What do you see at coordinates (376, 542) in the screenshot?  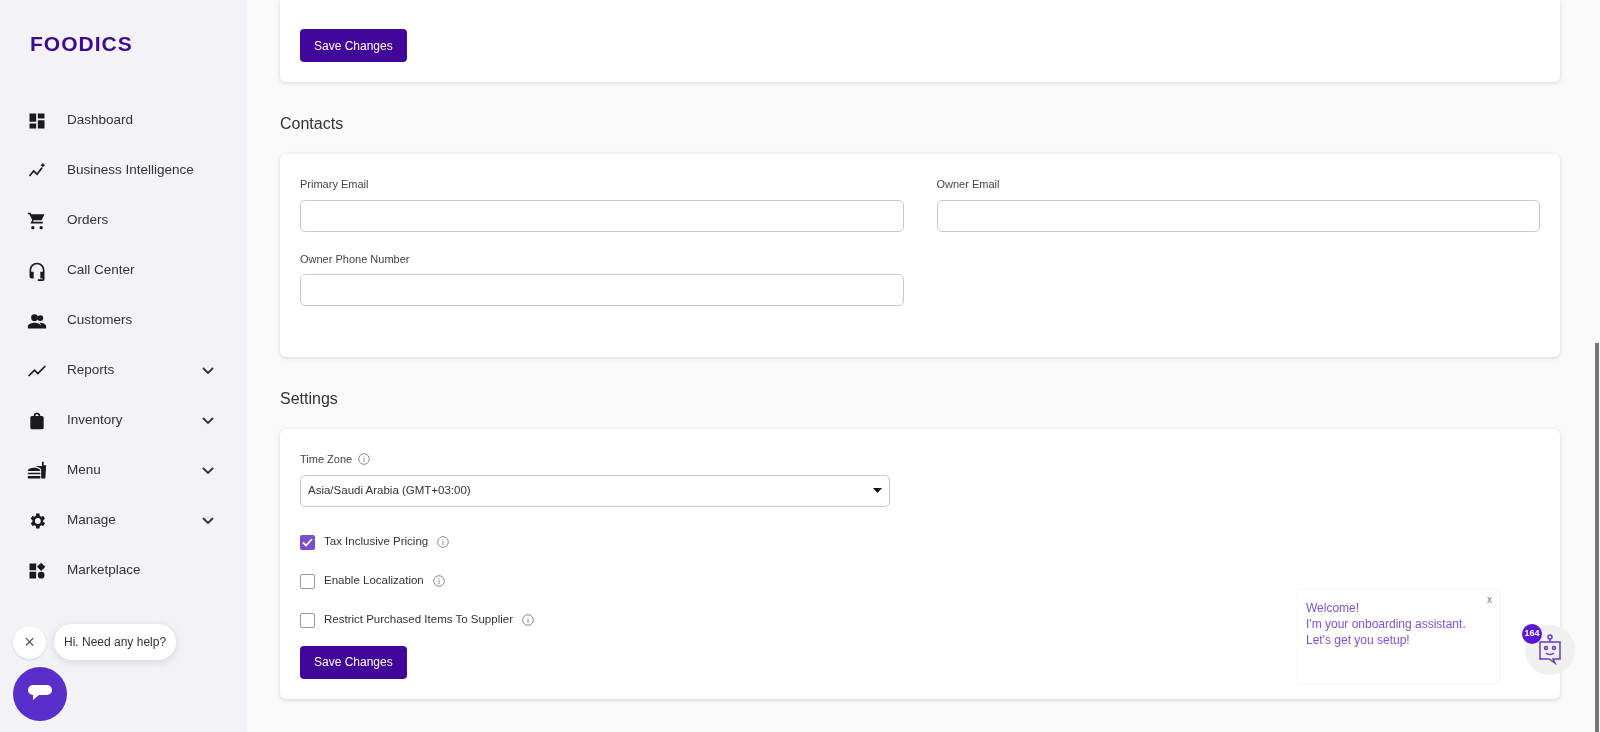 I see `option-label: Tax Inclusive Pricing` at bounding box center [376, 542].